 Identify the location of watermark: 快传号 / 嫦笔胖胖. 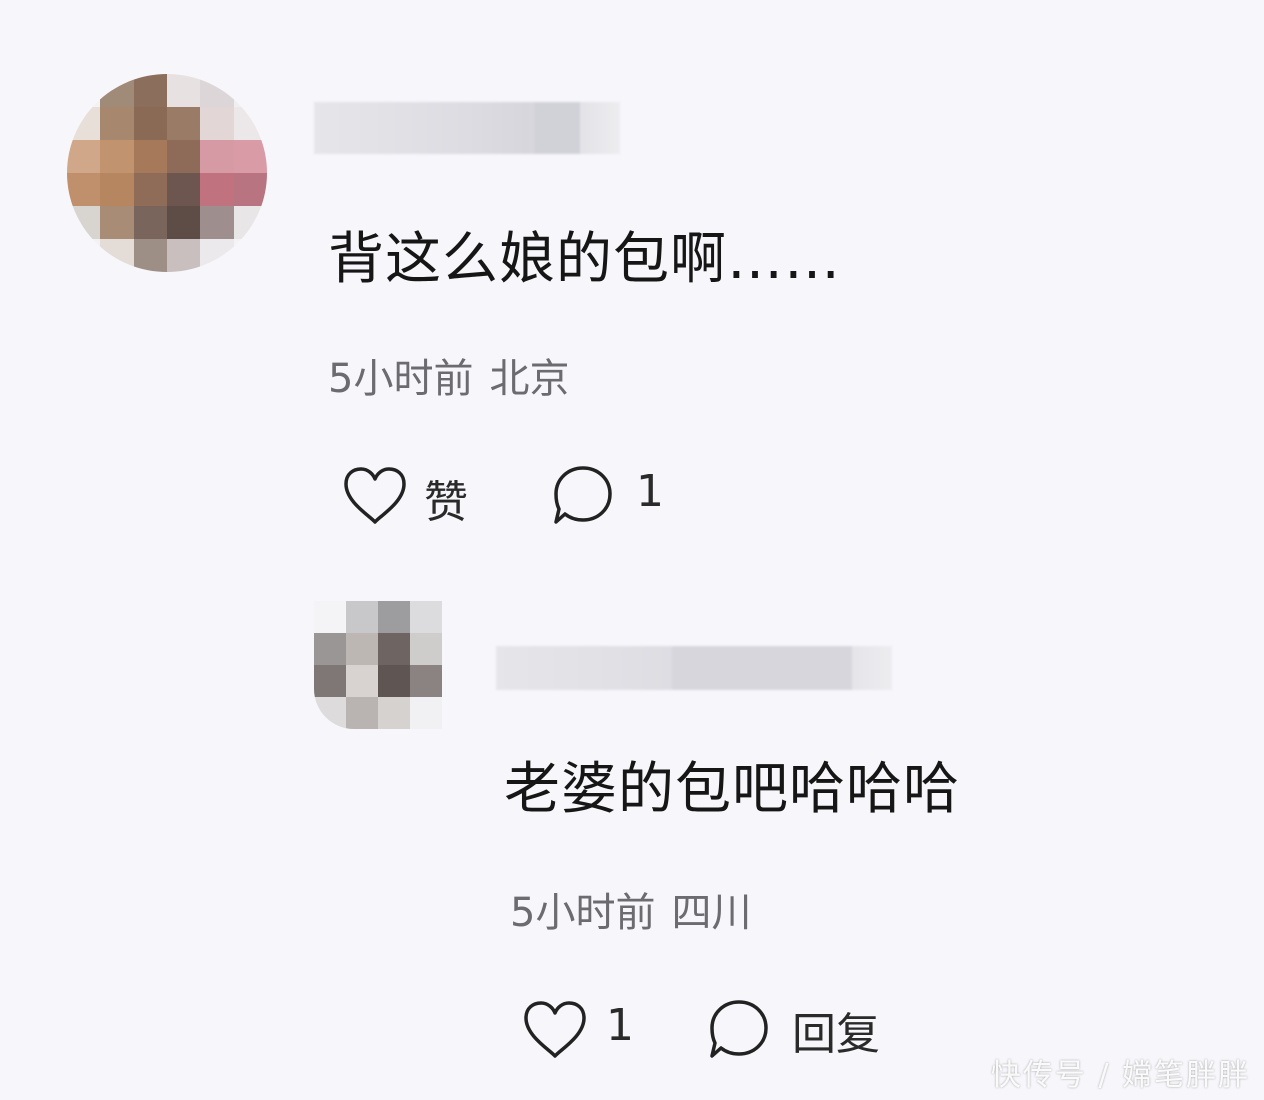
(1120, 1075).